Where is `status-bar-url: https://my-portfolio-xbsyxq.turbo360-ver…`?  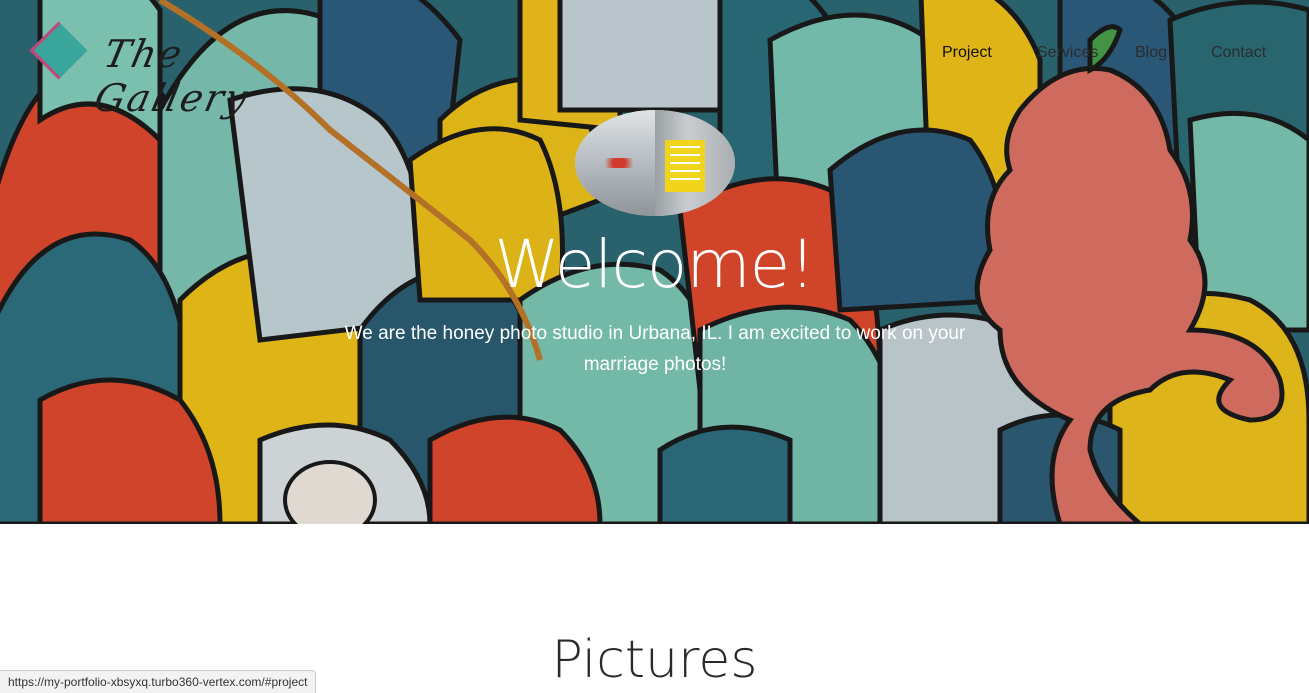
status-bar-url: https://my-portfolio-xbsyxq.turbo360-ver… is located at coordinates (158, 681).